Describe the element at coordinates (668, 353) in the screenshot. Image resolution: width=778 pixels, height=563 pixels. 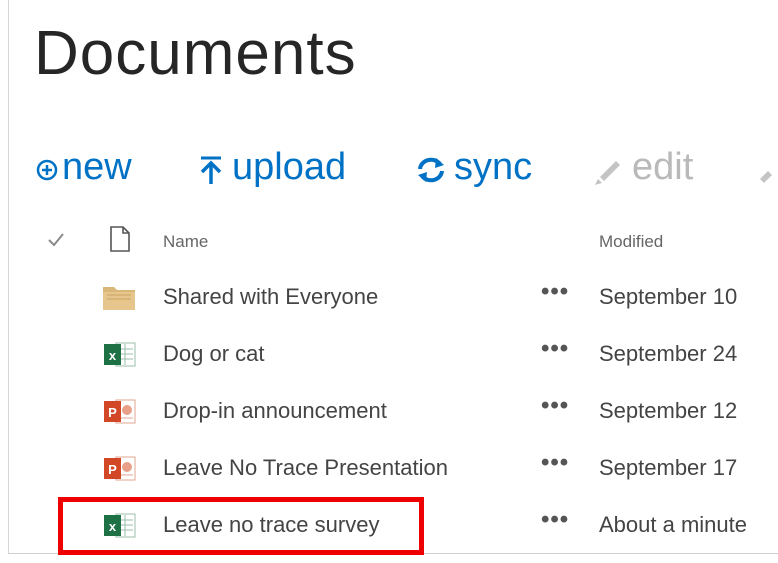
I see `modified-date: September 24` at that location.